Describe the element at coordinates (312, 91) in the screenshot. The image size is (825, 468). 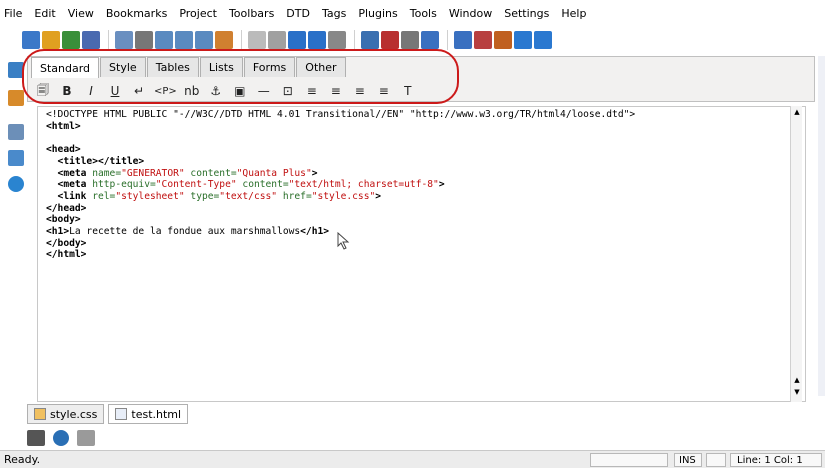
I see `align-left-icon: ≡` at that location.